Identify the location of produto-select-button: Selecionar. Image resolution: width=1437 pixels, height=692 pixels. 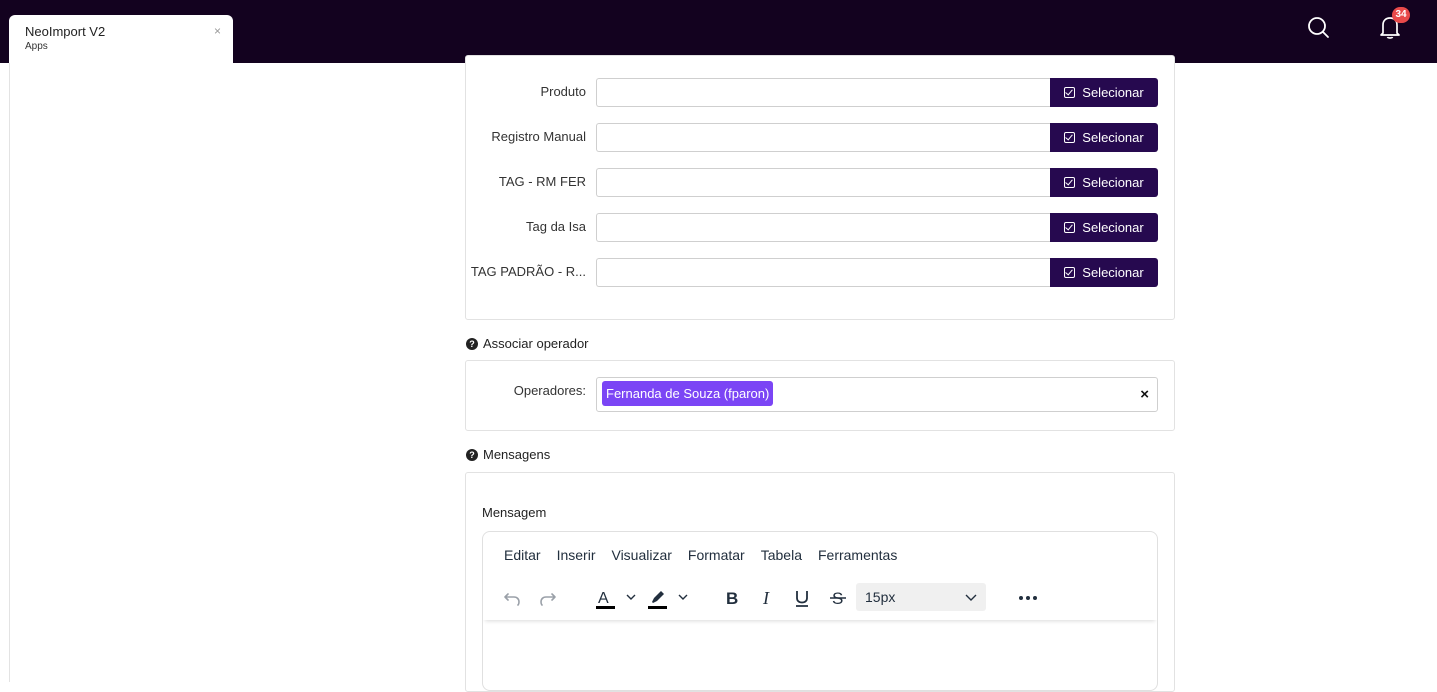
(1104, 92).